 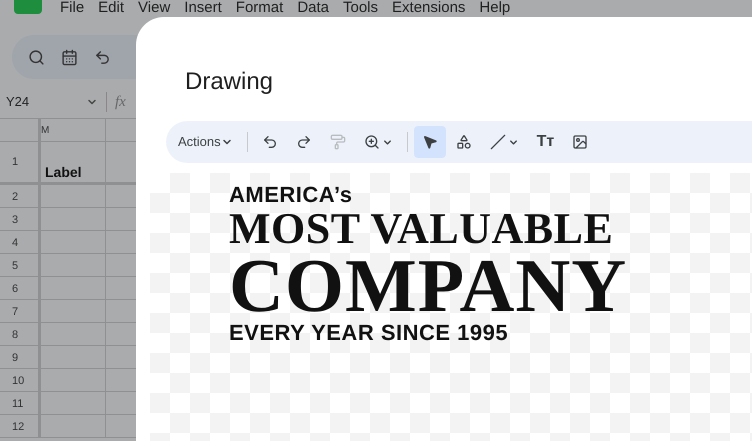 I want to click on formula-icon: fx, so click(x=120, y=102).